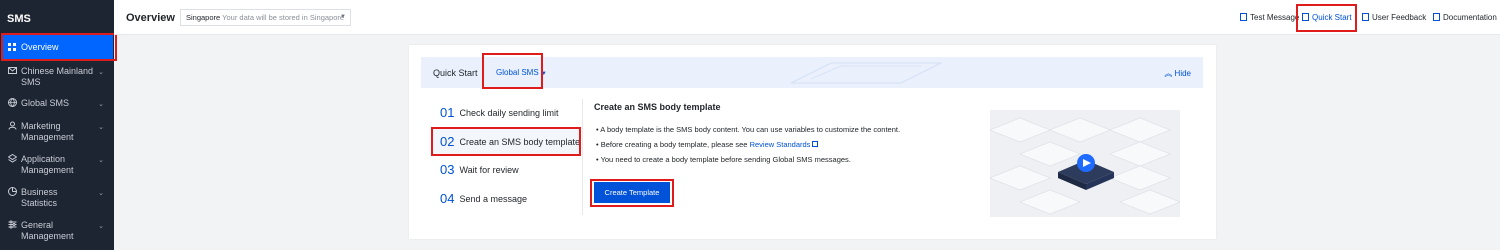 This screenshot has height=250, width=1500. Describe the element at coordinates (455, 73) in the screenshot. I see `quick-start-title: Quick Start` at that location.